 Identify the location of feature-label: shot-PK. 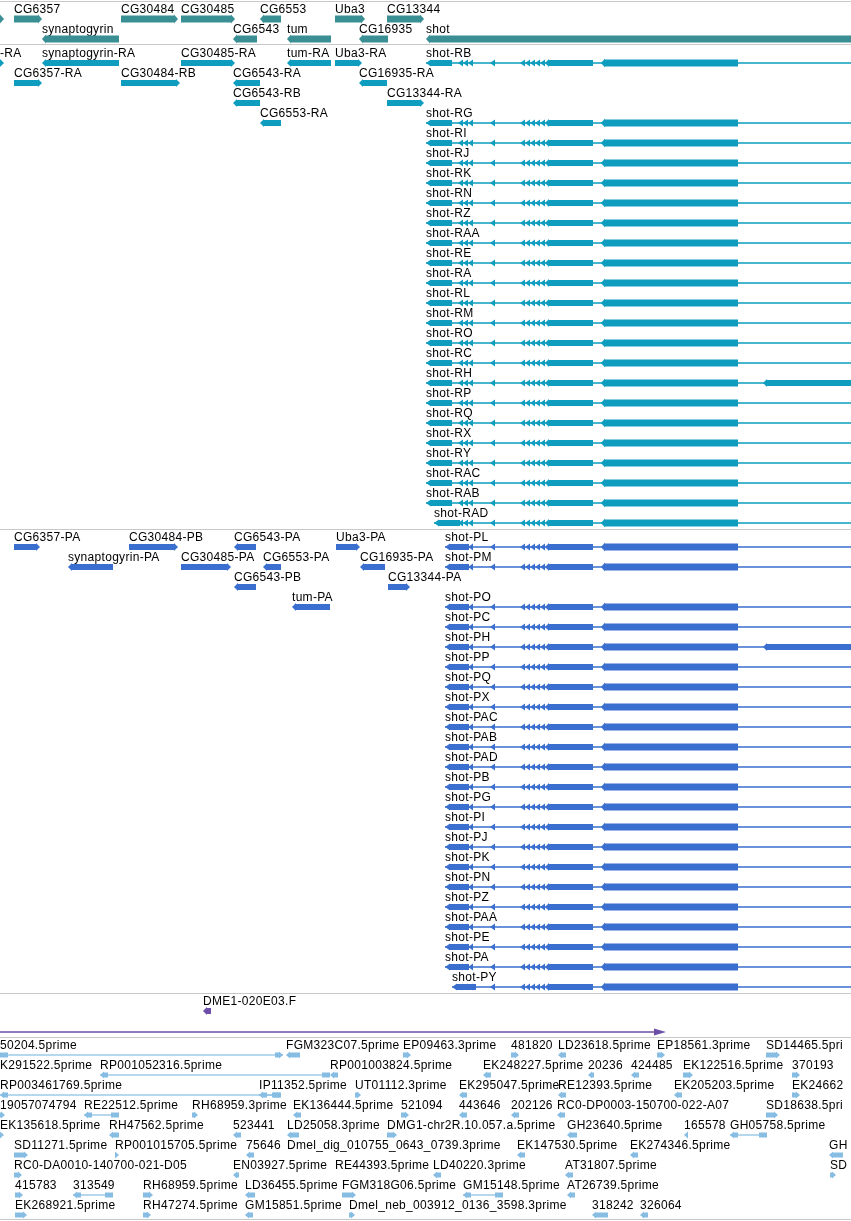
(467, 857).